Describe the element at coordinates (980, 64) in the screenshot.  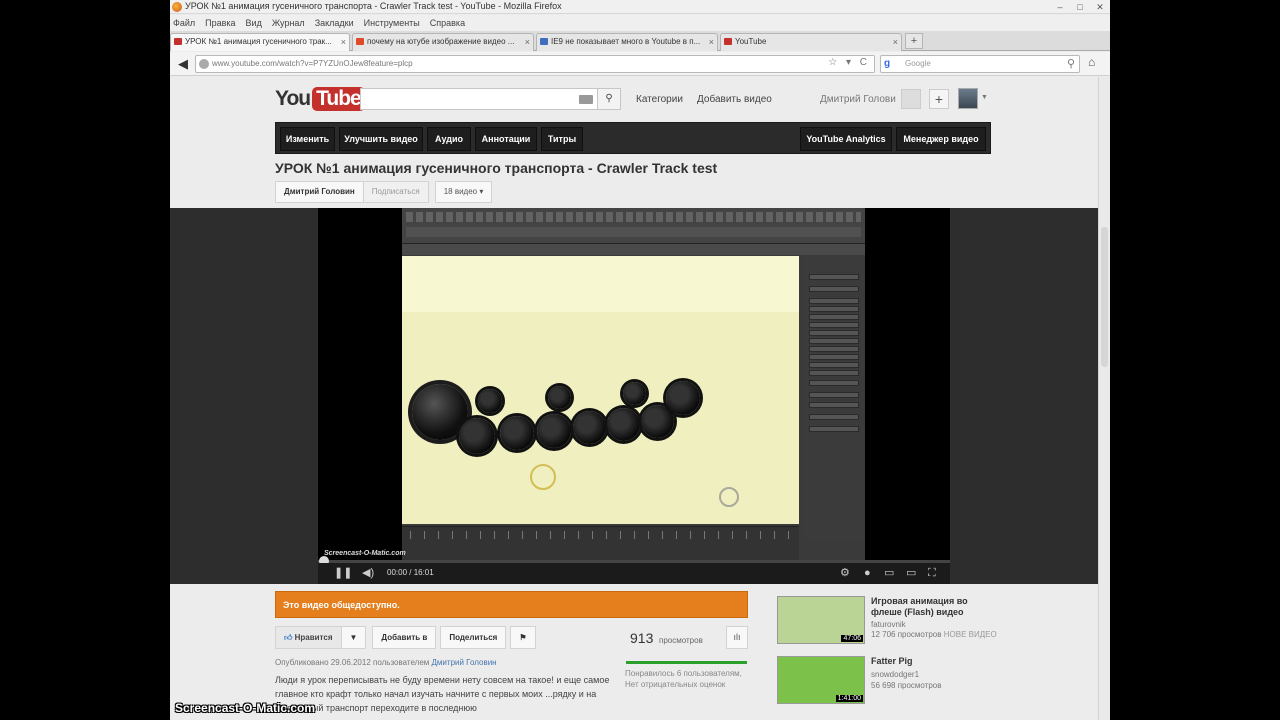
I see `browser-search-field: g Google ⚲` at that location.